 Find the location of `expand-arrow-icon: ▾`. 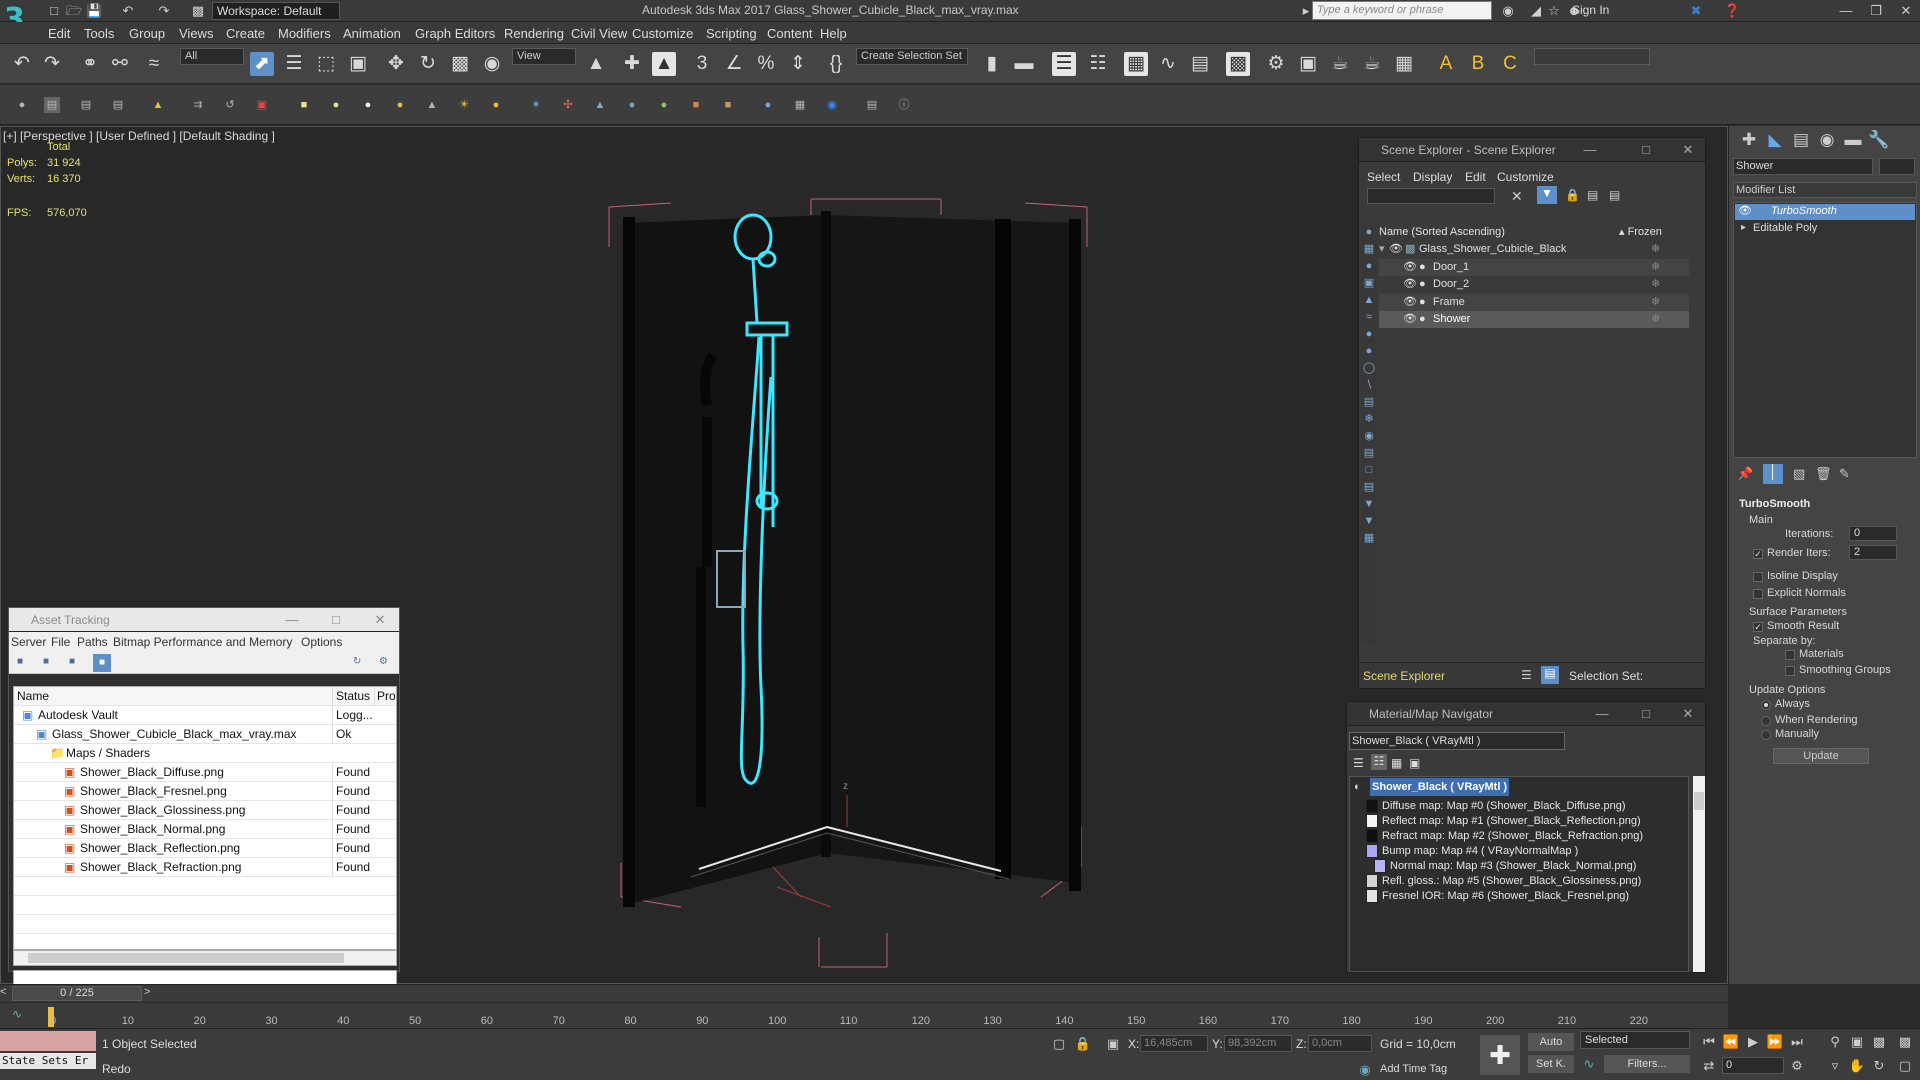

expand-arrow-icon: ▾ is located at coordinates (1382, 249).